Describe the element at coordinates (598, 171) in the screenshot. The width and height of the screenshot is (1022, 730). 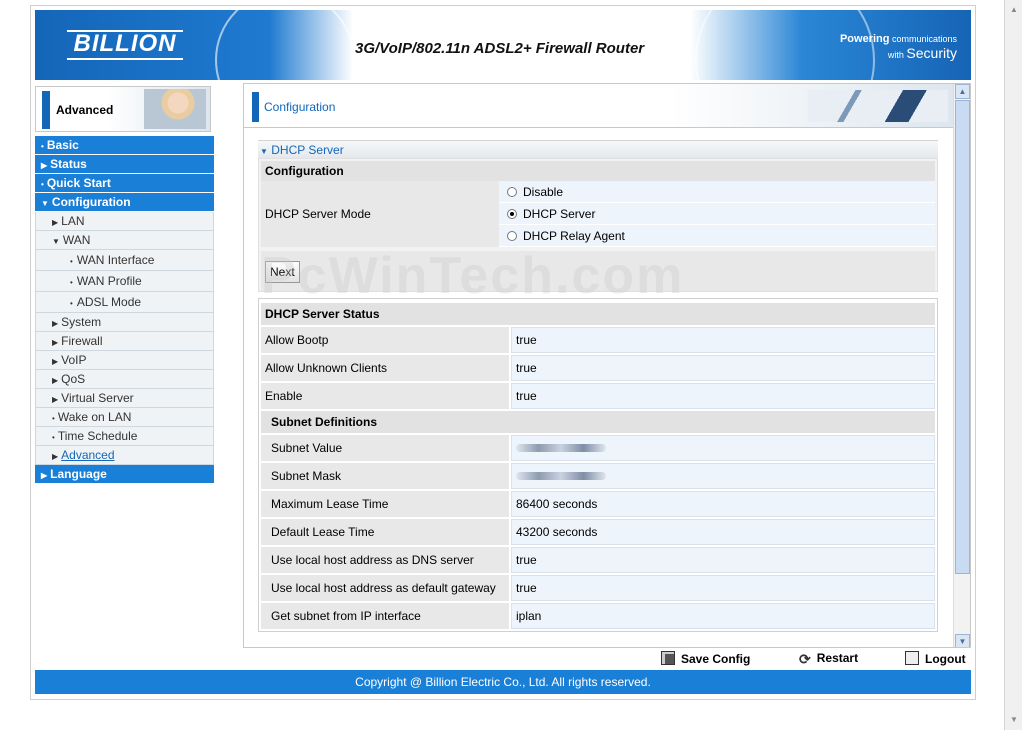
I see `config-heading: Configuration` at that location.